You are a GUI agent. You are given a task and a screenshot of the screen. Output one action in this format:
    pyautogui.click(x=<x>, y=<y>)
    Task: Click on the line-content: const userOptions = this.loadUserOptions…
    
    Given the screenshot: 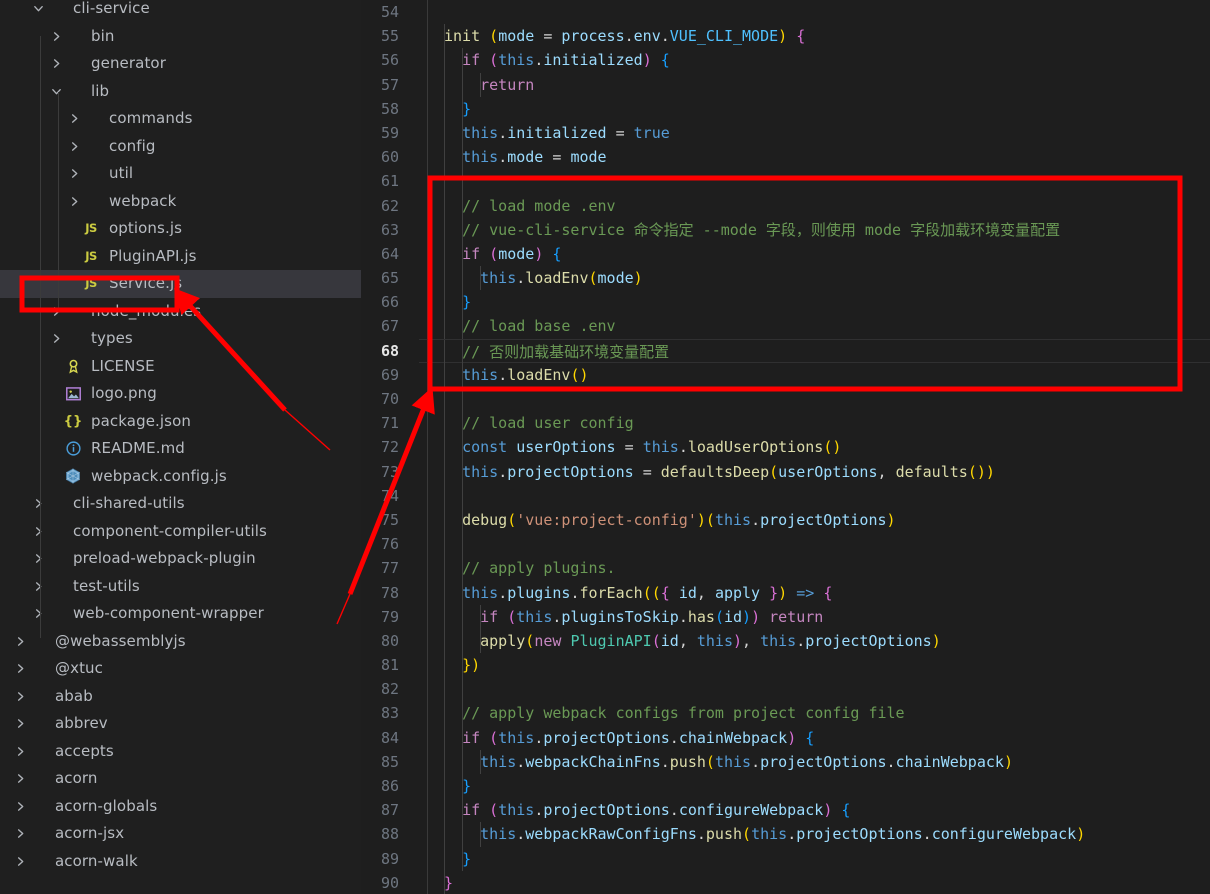 What is the action you would take?
    pyautogui.click(x=814, y=447)
    